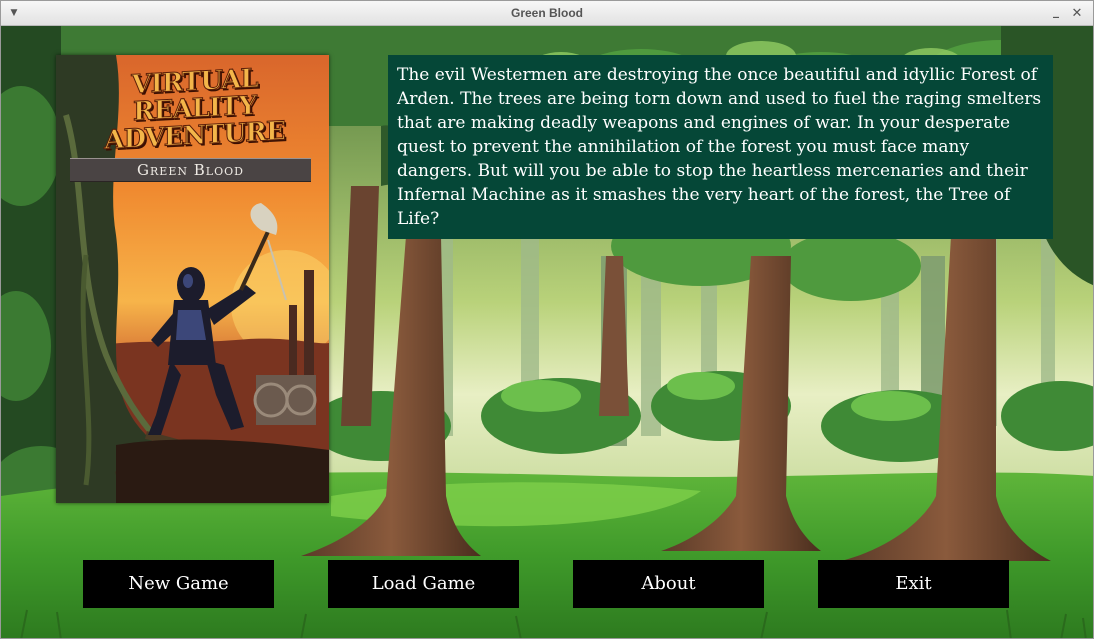  I want to click on title-bar: ▼ Green Blood _ ✕, so click(547, 13).